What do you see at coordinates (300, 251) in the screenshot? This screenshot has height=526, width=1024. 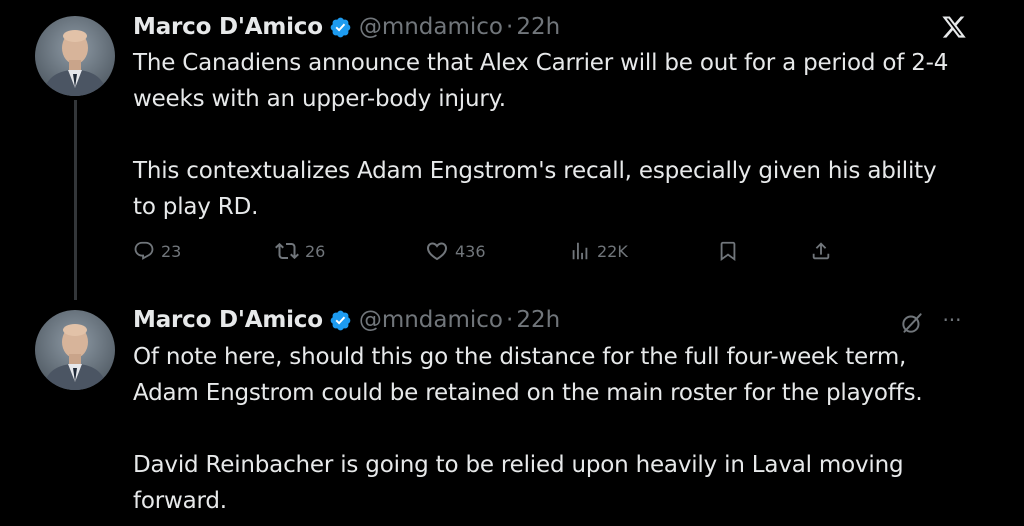 I see `repost-button: 26` at bounding box center [300, 251].